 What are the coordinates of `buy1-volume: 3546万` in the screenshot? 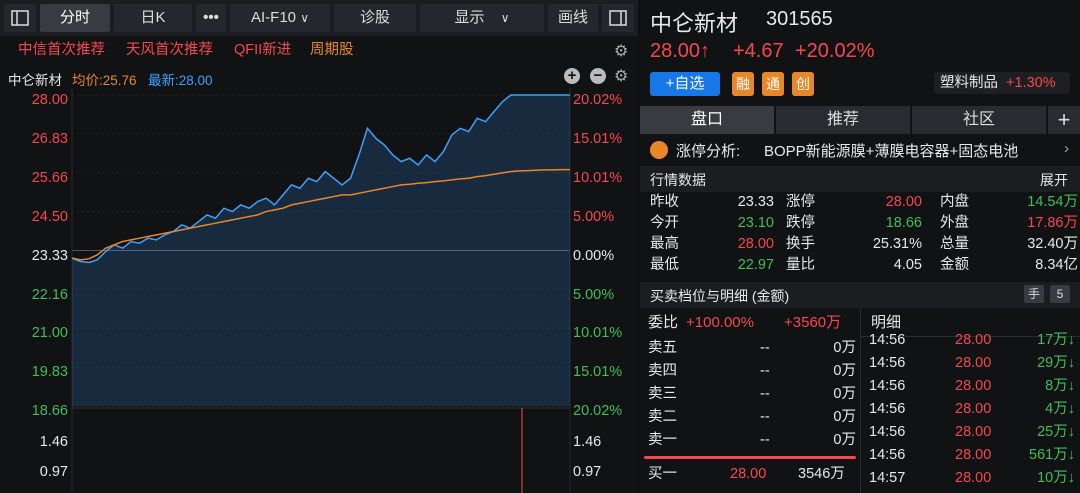 It's located at (821, 474).